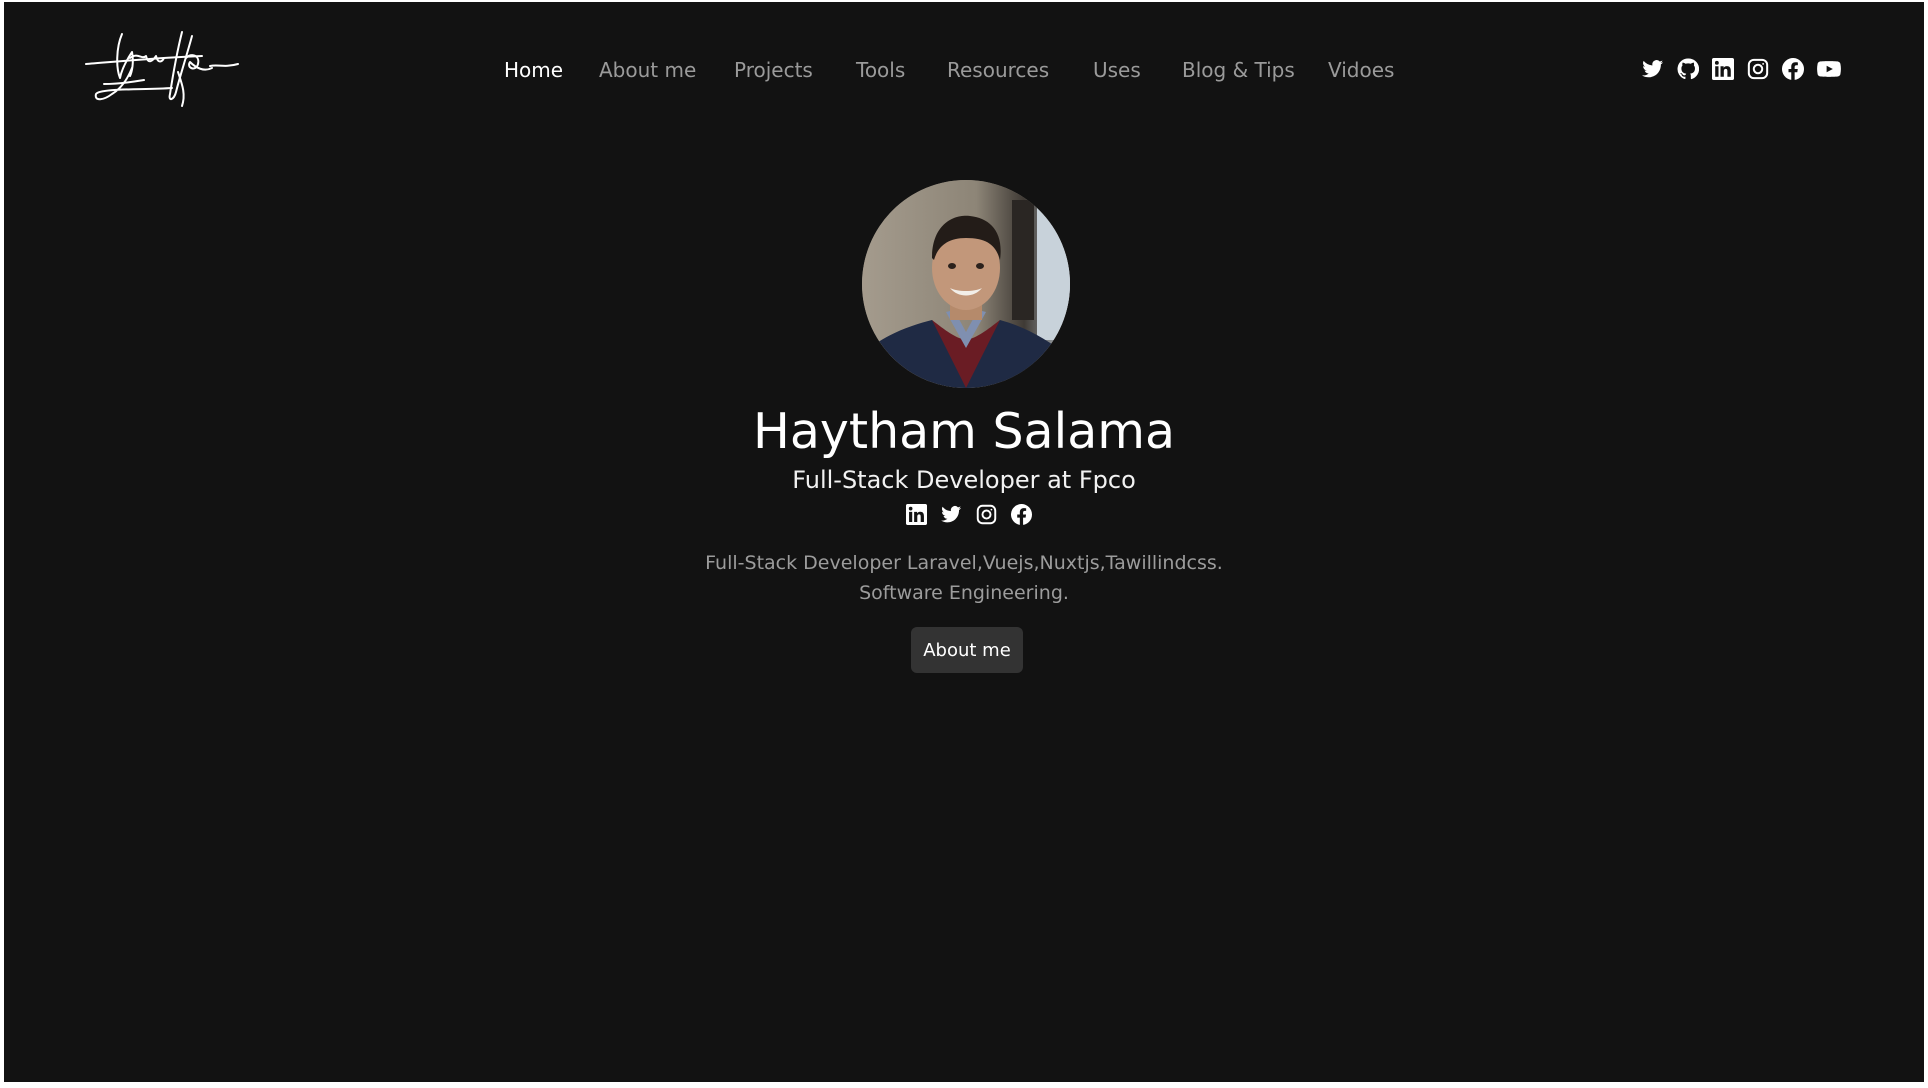 The height and width of the screenshot is (1088, 1928). Describe the element at coordinates (647, 70) in the screenshot. I see `nav-item-about-me: About me` at that location.